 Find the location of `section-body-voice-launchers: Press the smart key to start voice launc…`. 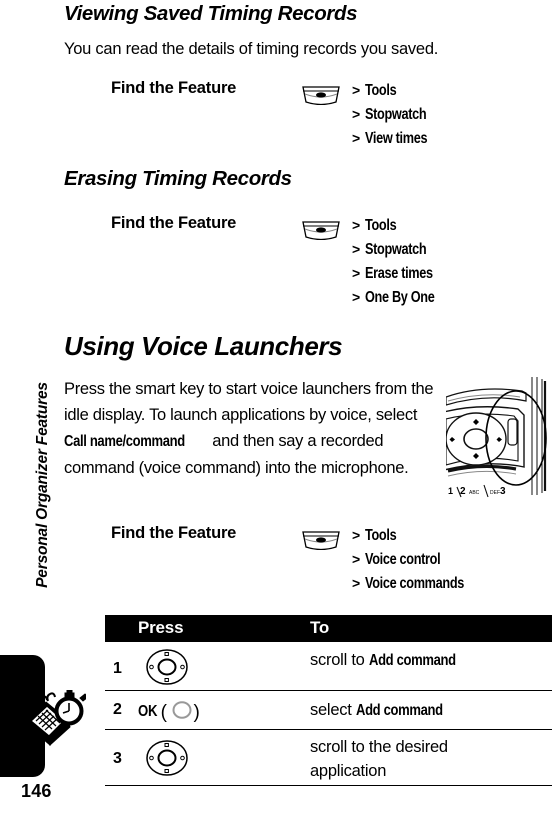

section-body-voice-launchers: Press the smart key to start voice launc… is located at coordinates (251, 428).